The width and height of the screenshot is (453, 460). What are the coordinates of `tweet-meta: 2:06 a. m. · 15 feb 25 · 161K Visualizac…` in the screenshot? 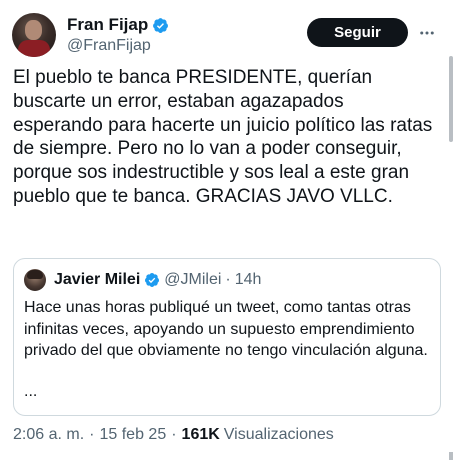 It's located at (173, 435).